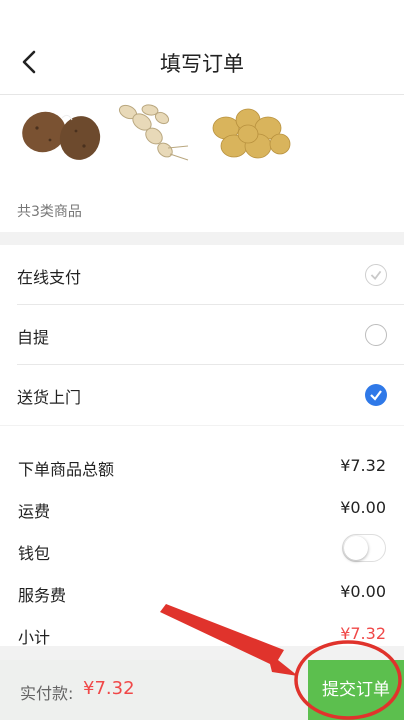 This screenshot has height=720, width=404. Describe the element at coordinates (49, 277) in the screenshot. I see `option-label: 在线支付` at that location.